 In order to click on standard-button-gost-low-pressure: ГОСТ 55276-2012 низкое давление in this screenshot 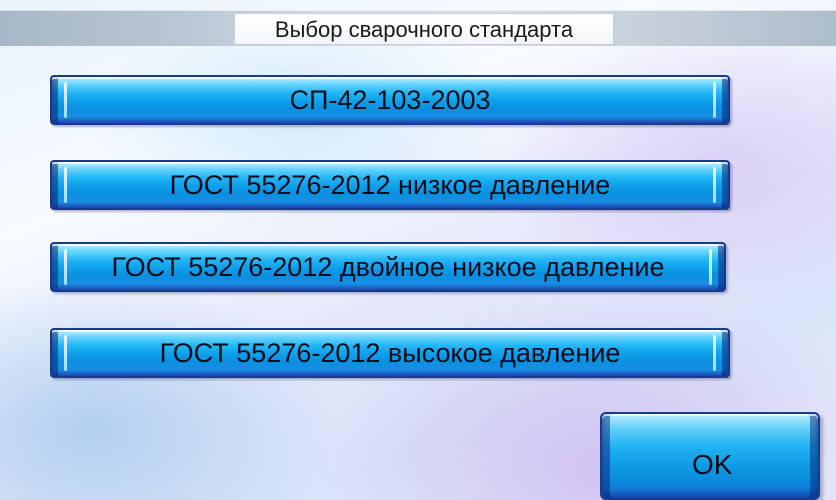, I will do `click(390, 185)`.